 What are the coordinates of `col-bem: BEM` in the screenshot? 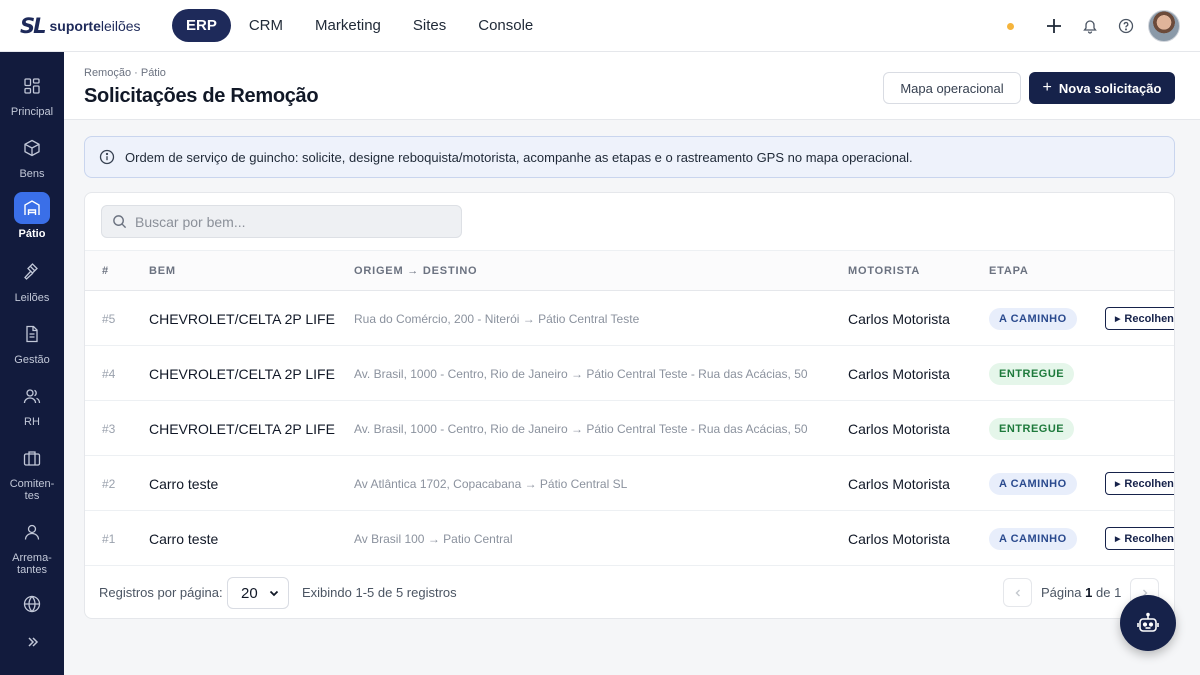 It's located at (162, 271).